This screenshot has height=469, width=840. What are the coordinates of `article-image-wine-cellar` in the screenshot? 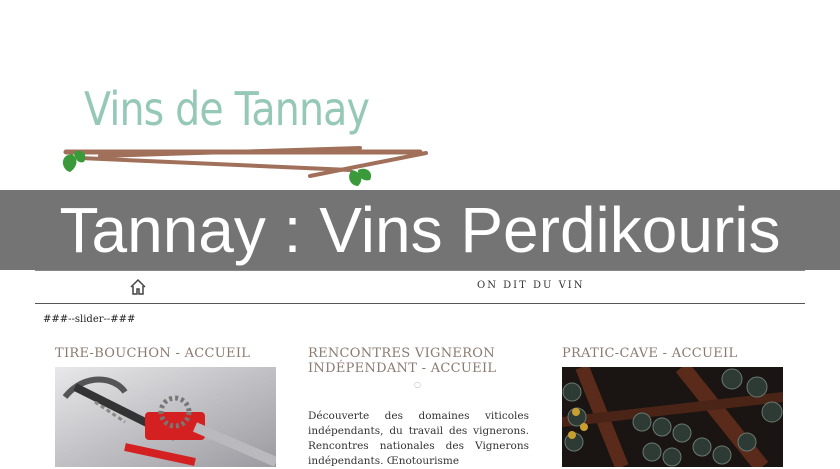 It's located at (672, 417).